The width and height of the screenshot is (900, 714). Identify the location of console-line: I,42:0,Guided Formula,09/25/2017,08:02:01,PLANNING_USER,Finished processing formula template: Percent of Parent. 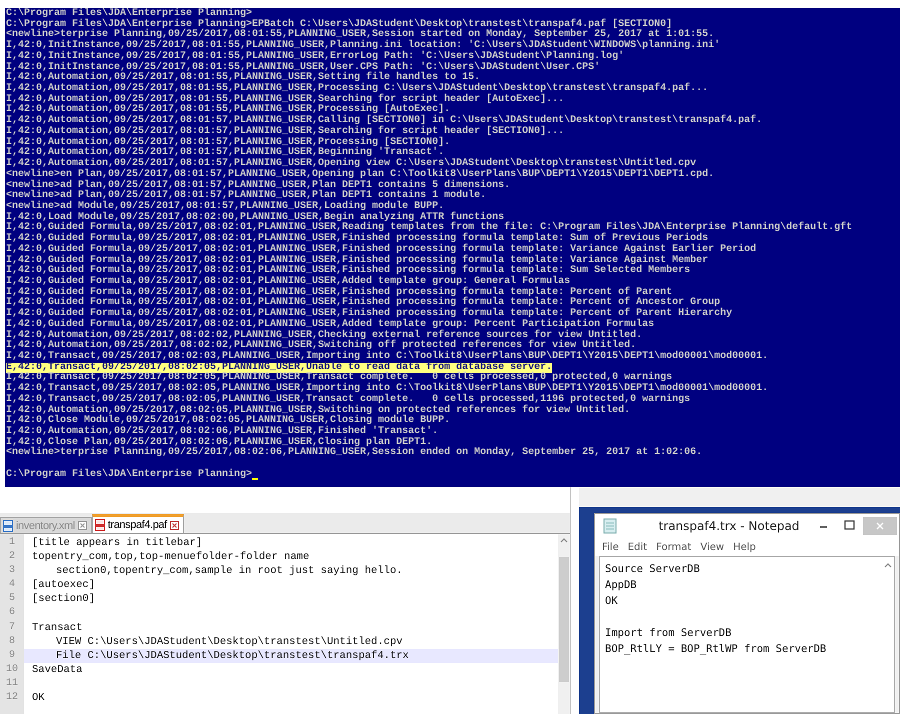
(339, 293).